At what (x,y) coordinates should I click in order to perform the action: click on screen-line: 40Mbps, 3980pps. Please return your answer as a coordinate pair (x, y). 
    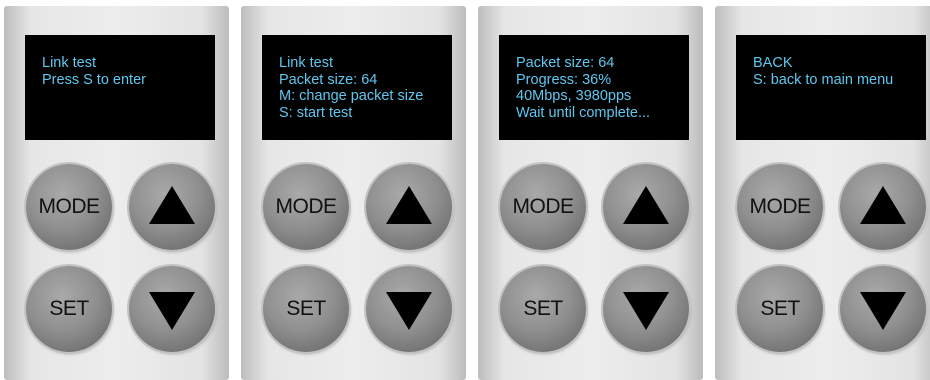
    Looking at the image, I should click on (574, 96).